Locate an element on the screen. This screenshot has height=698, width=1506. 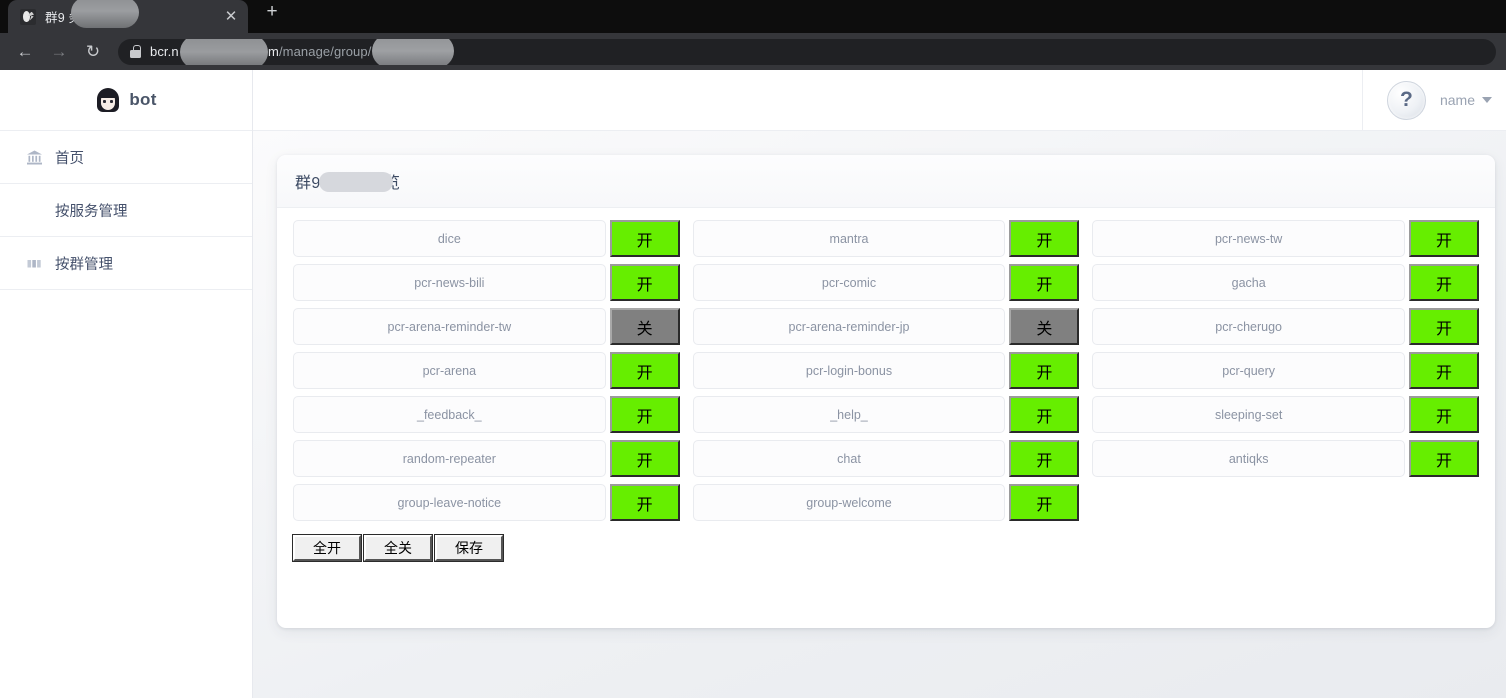
all-on-button: 全开 is located at coordinates (327, 548).